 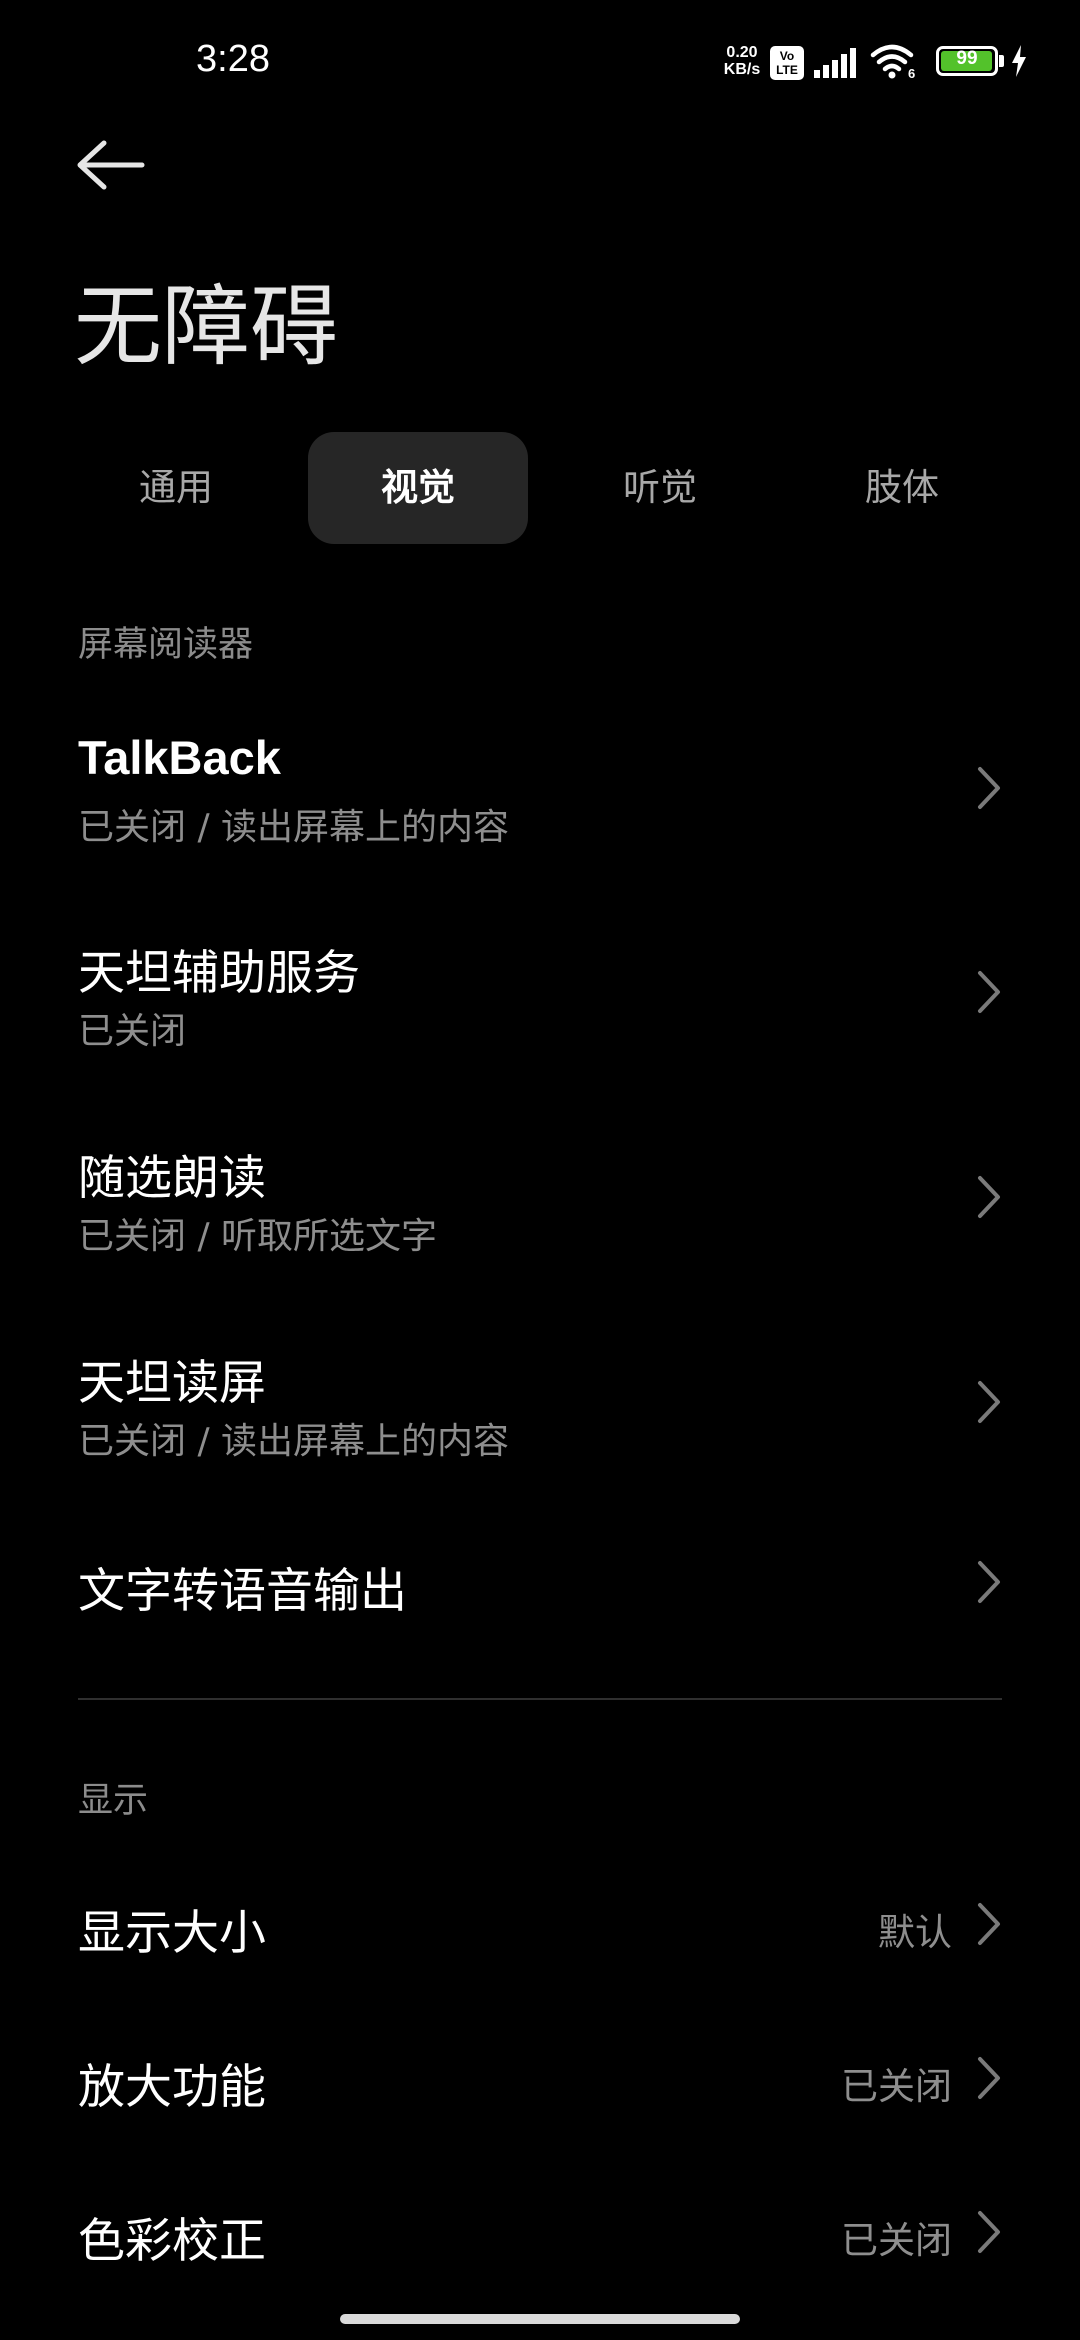 I want to click on tab-physical: 肢体, so click(x=902, y=488).